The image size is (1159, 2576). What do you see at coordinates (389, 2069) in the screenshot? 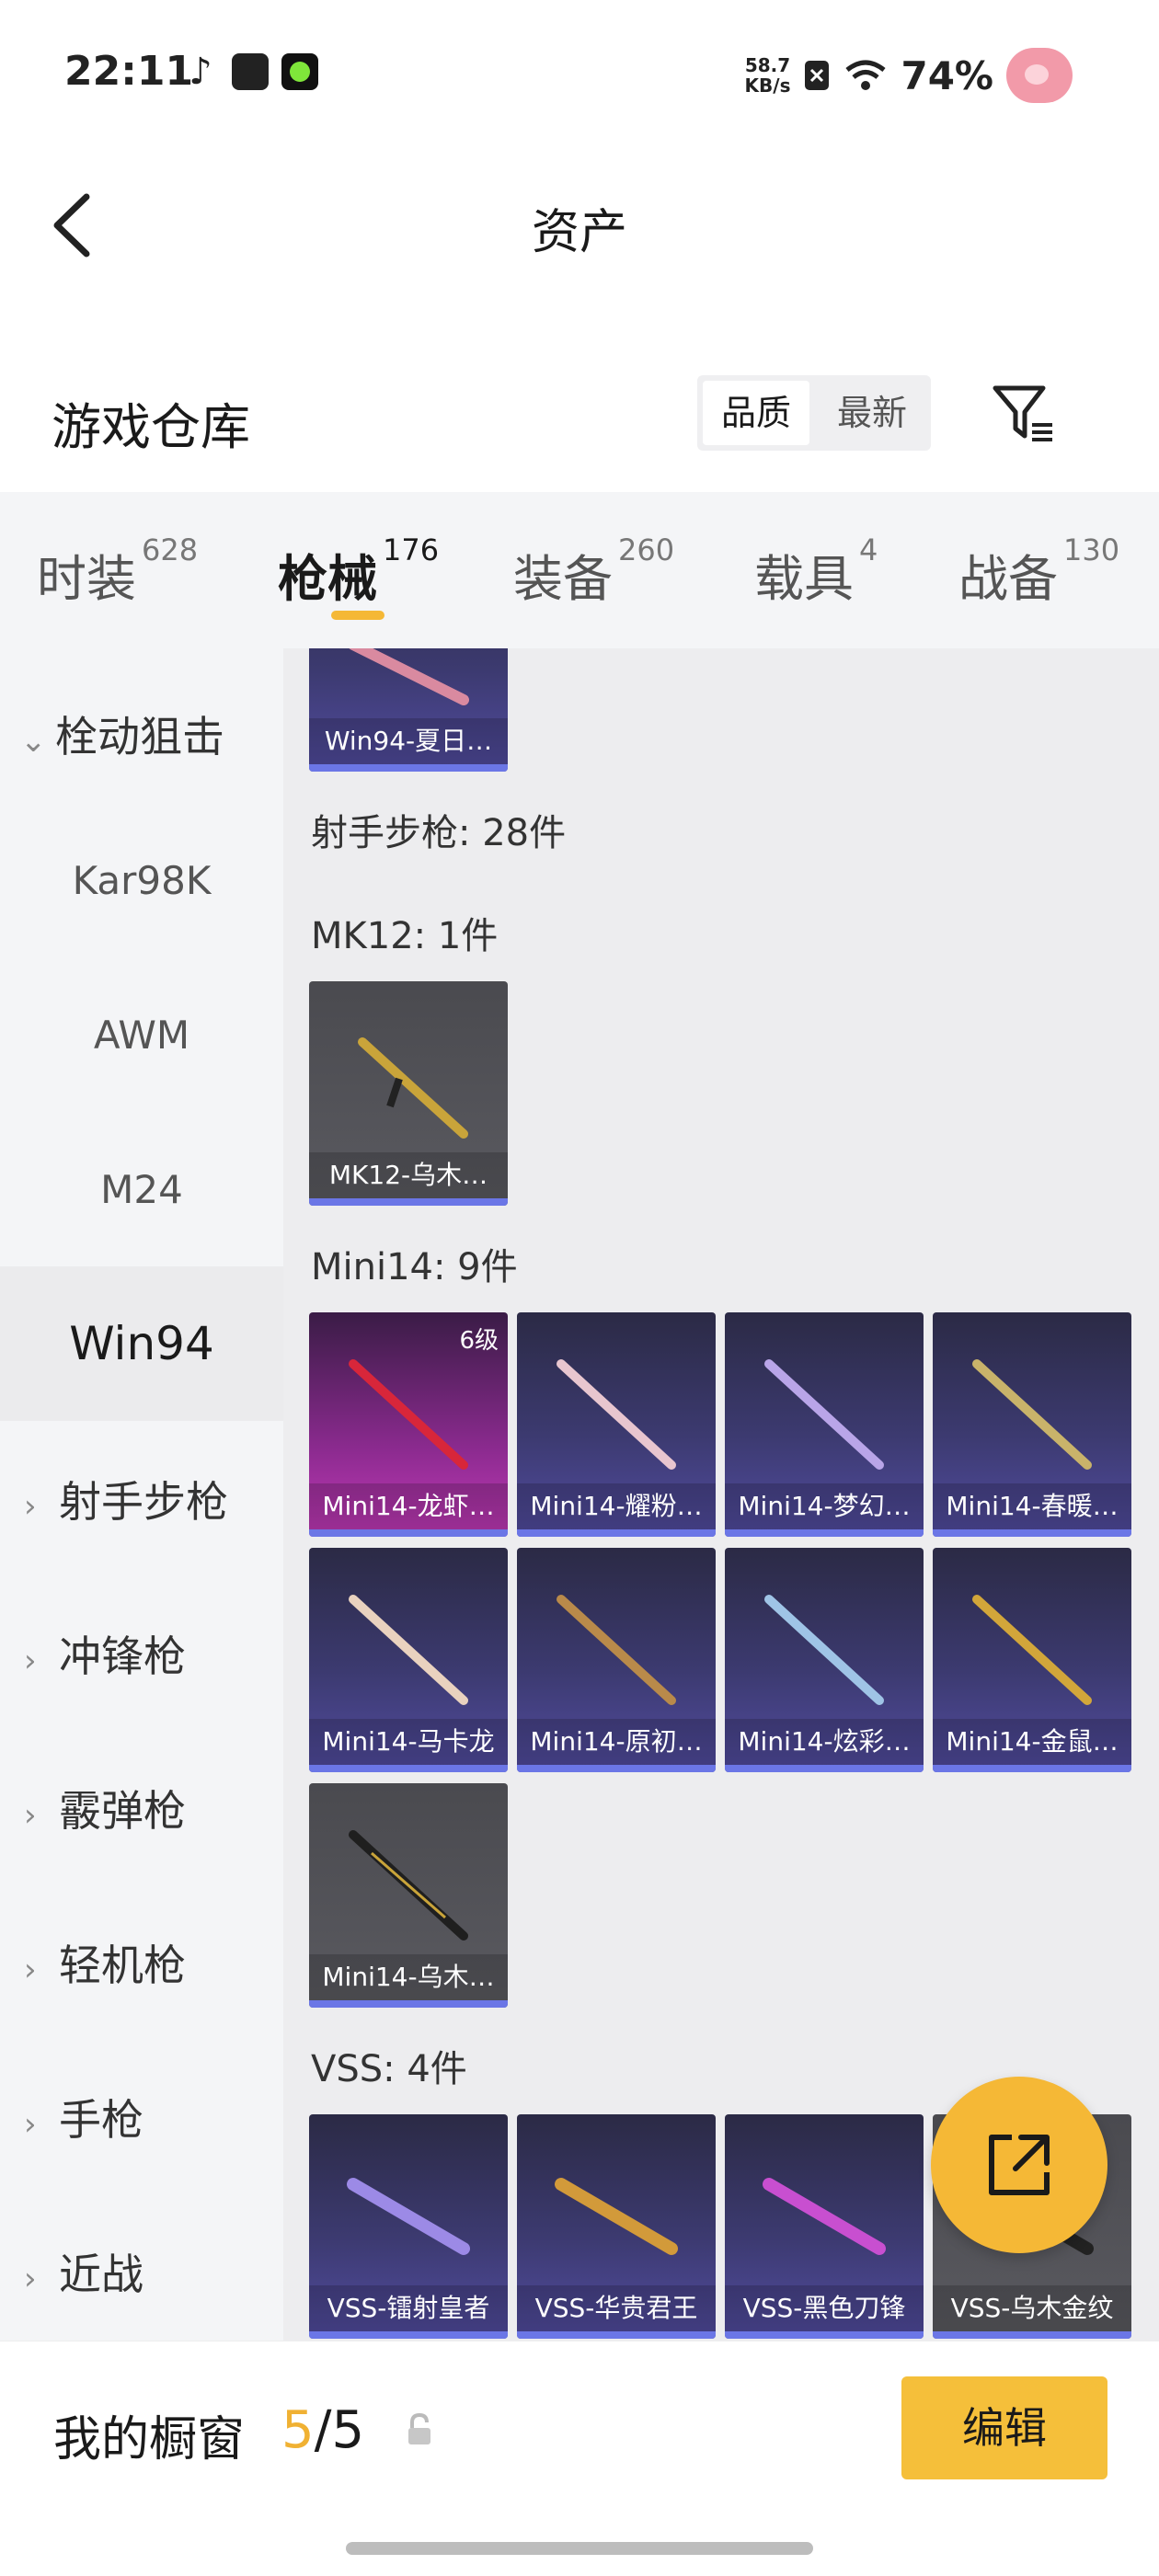
I see `vss-group-label: VSS: 4件` at bounding box center [389, 2069].